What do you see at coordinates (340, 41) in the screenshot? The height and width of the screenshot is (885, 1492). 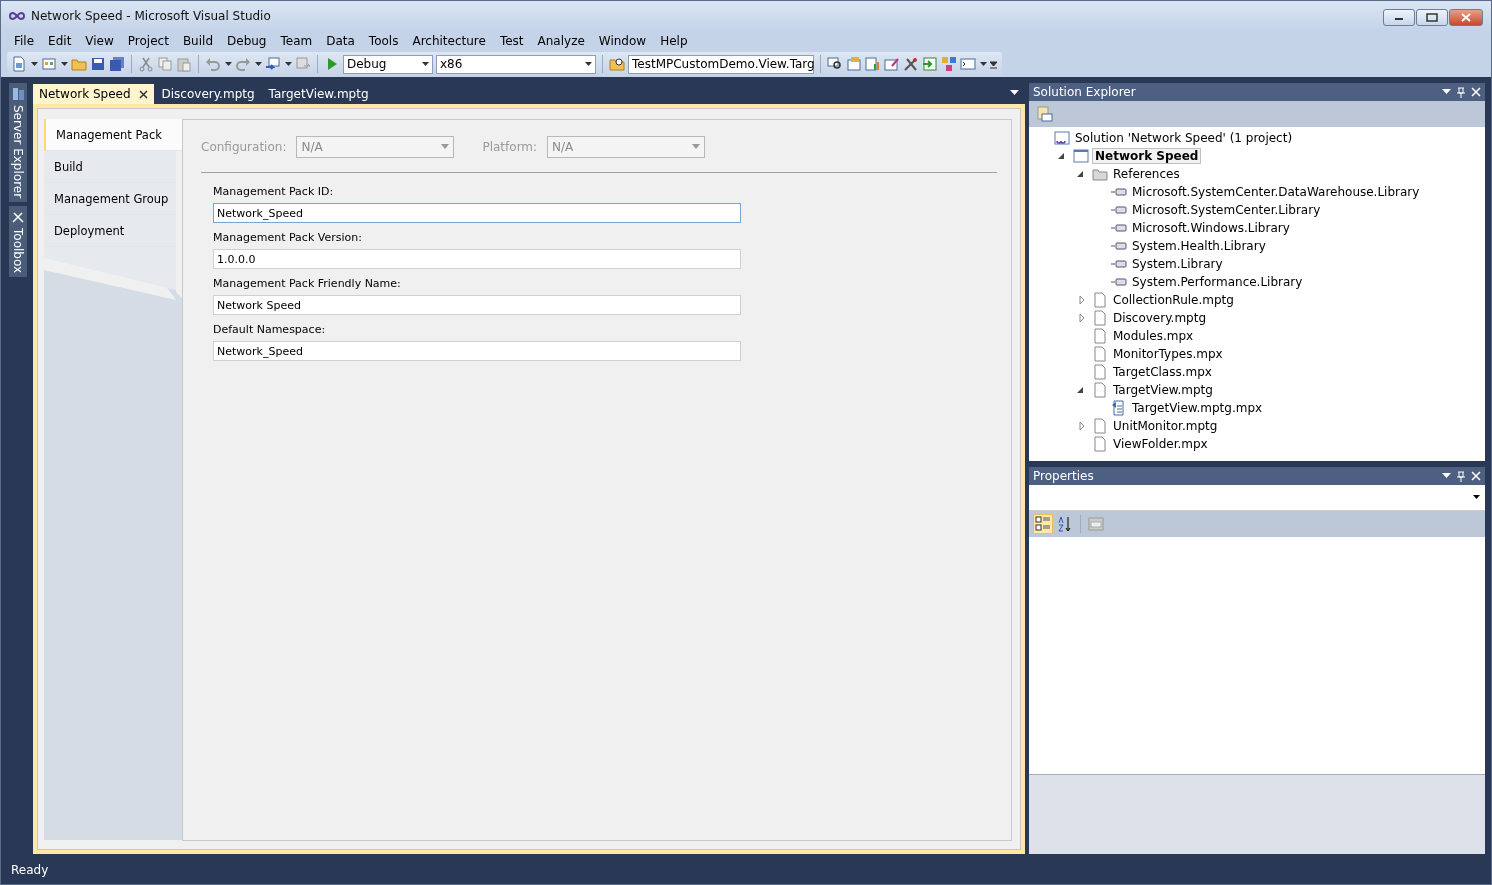 I see `menu-item: Data` at bounding box center [340, 41].